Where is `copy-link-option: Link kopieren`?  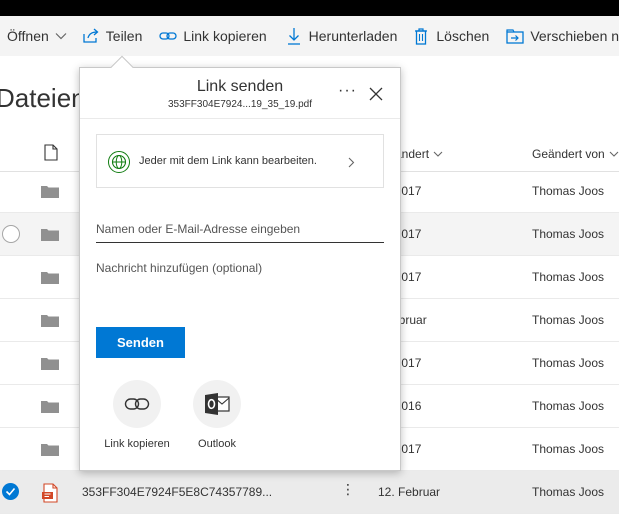 copy-link-option: Link kopieren is located at coordinates (137, 415).